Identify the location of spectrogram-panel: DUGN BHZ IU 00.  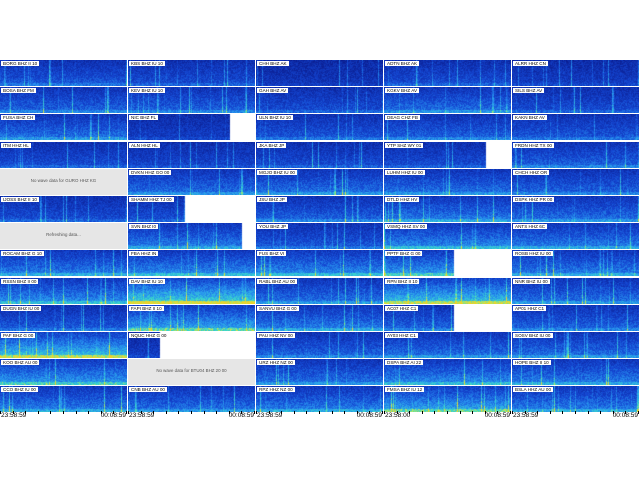
(63, 318).